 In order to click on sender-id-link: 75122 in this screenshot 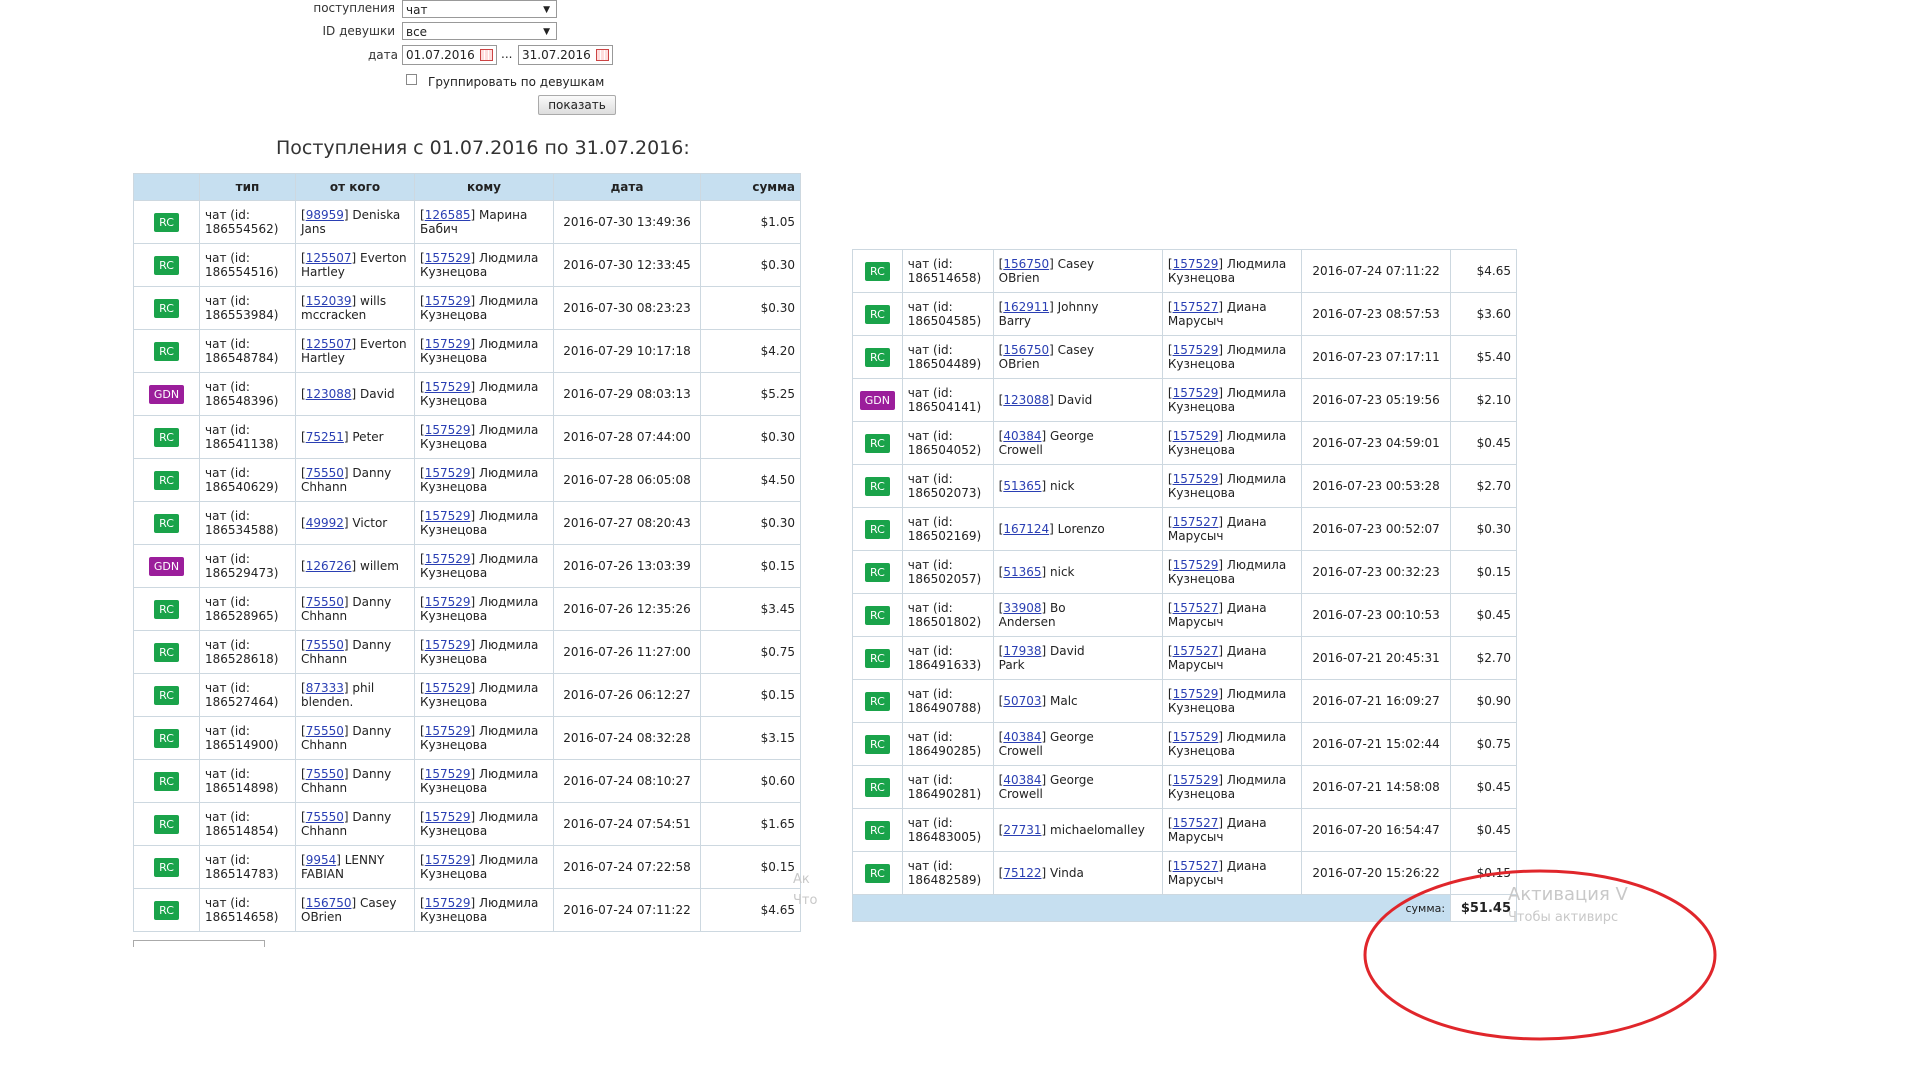, I will do `click(1022, 873)`.